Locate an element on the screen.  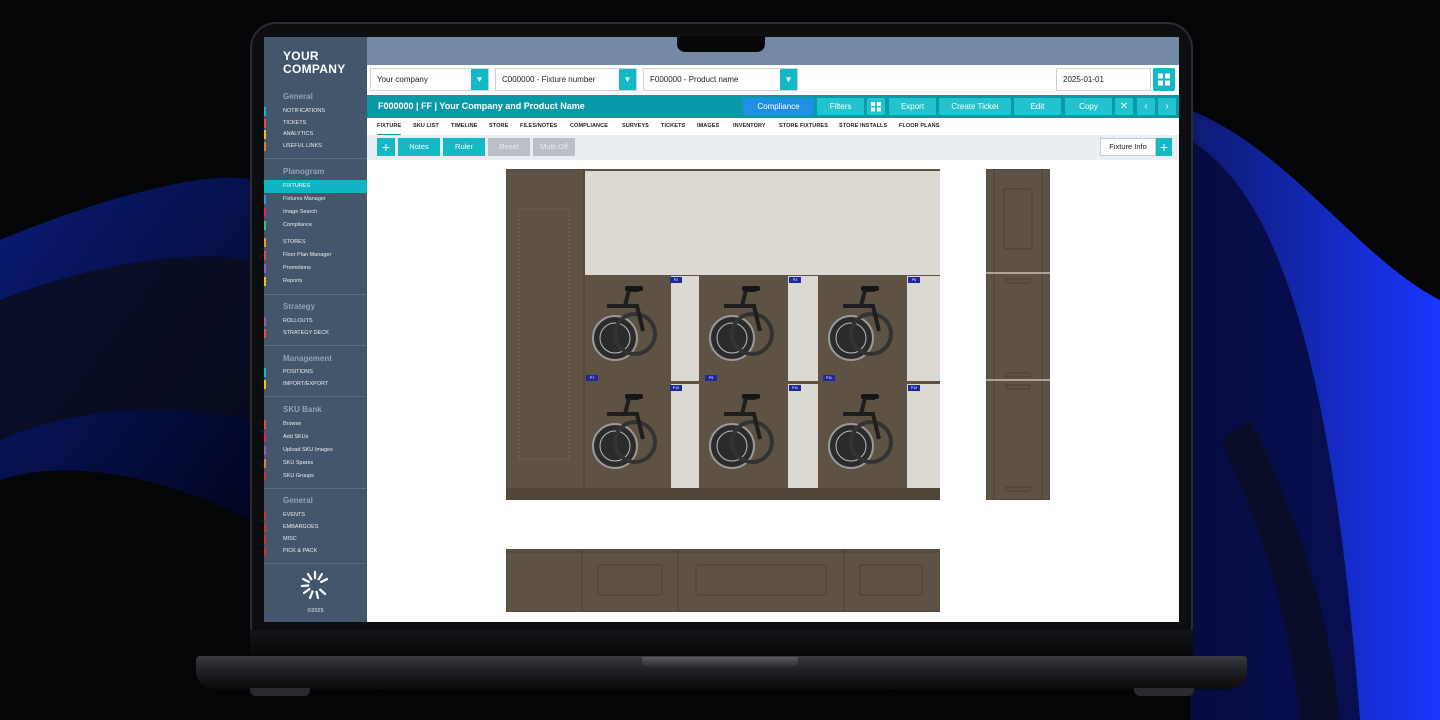
previous-button: ‹ is located at coordinates (1146, 106).